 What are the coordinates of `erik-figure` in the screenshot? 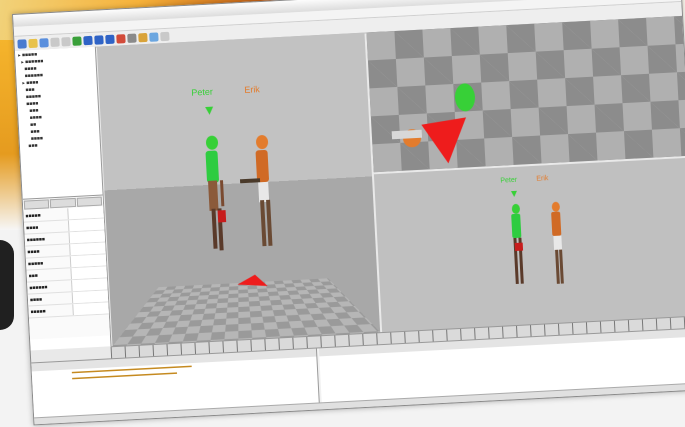 It's located at (256, 191).